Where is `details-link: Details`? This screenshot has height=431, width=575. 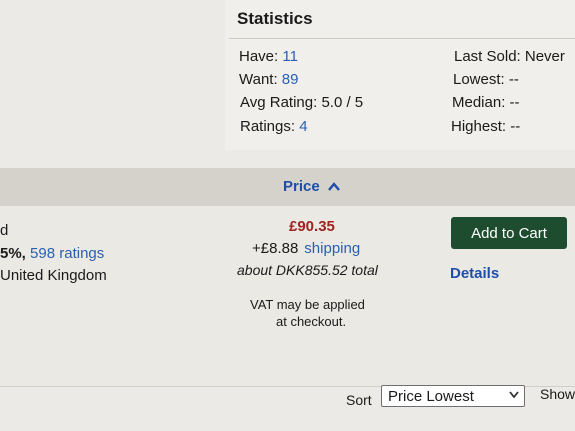 details-link: Details is located at coordinates (474, 273).